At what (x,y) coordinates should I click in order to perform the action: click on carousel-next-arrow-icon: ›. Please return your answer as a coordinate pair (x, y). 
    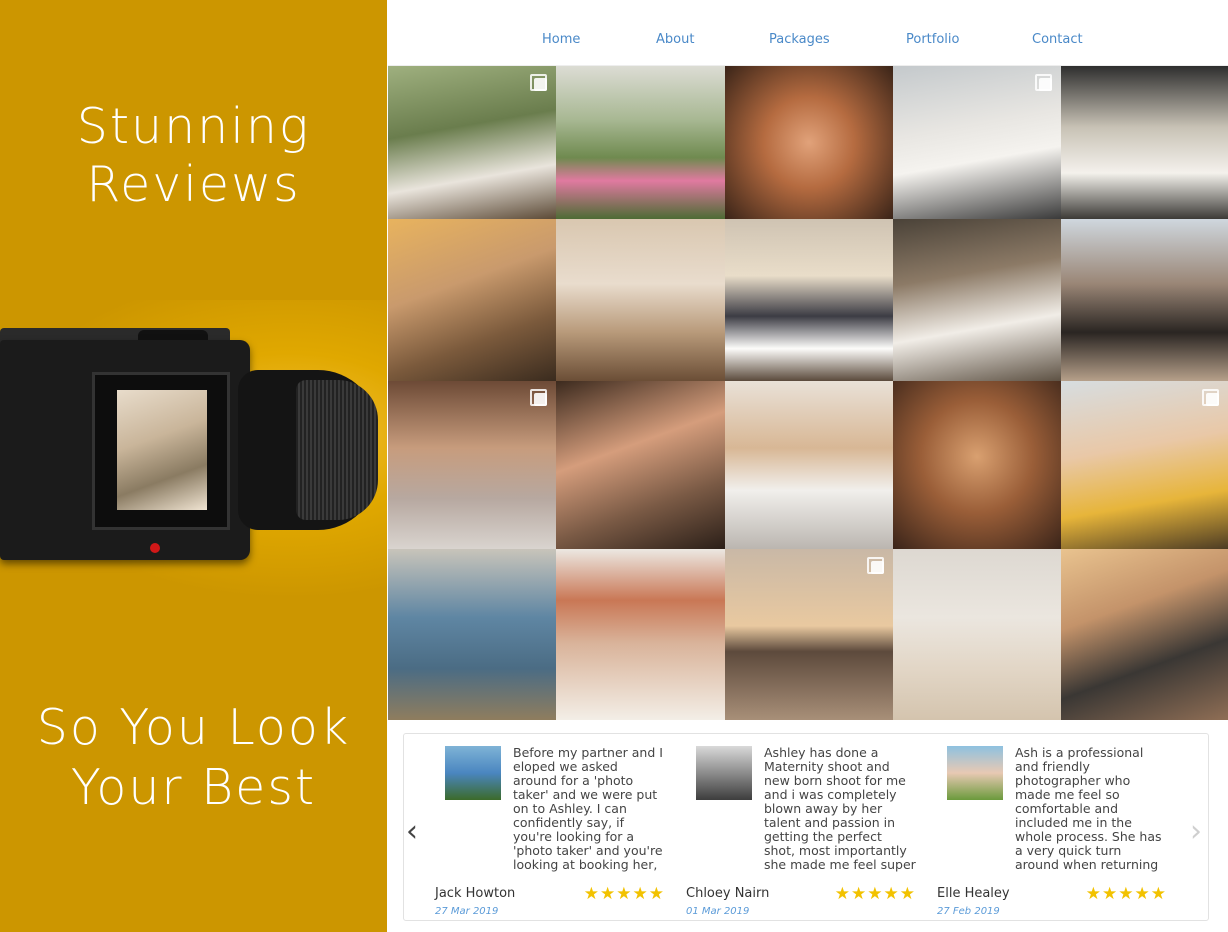
    Looking at the image, I should click on (1196, 831).